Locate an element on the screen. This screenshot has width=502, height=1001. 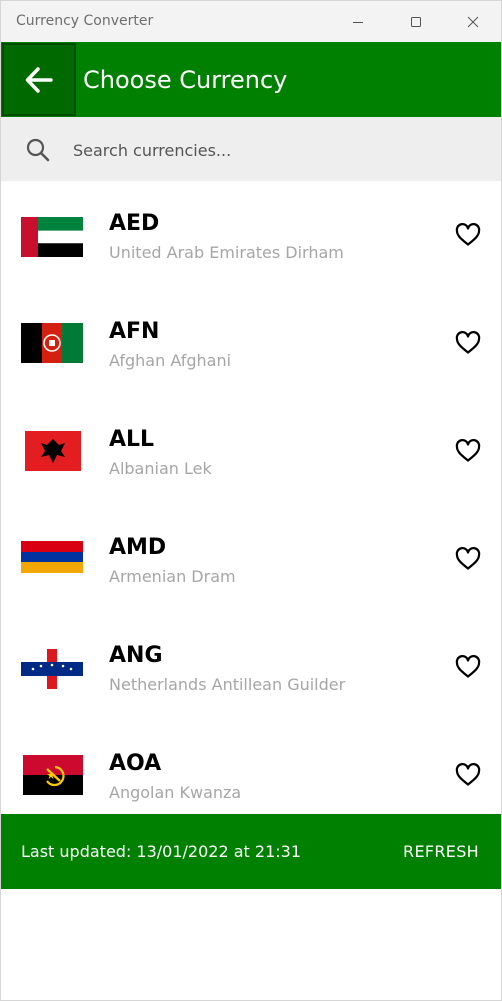
minimize-button is located at coordinates (358, 21).